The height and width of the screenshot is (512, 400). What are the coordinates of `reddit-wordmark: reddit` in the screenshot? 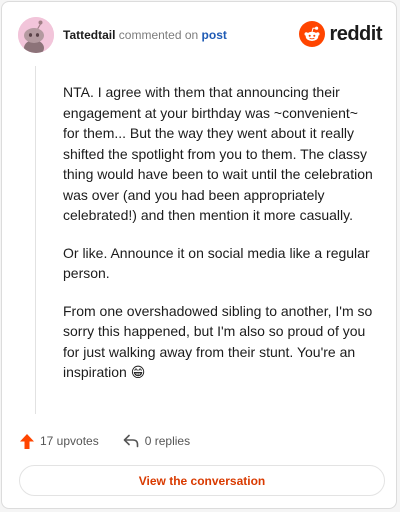 It's located at (355, 33).